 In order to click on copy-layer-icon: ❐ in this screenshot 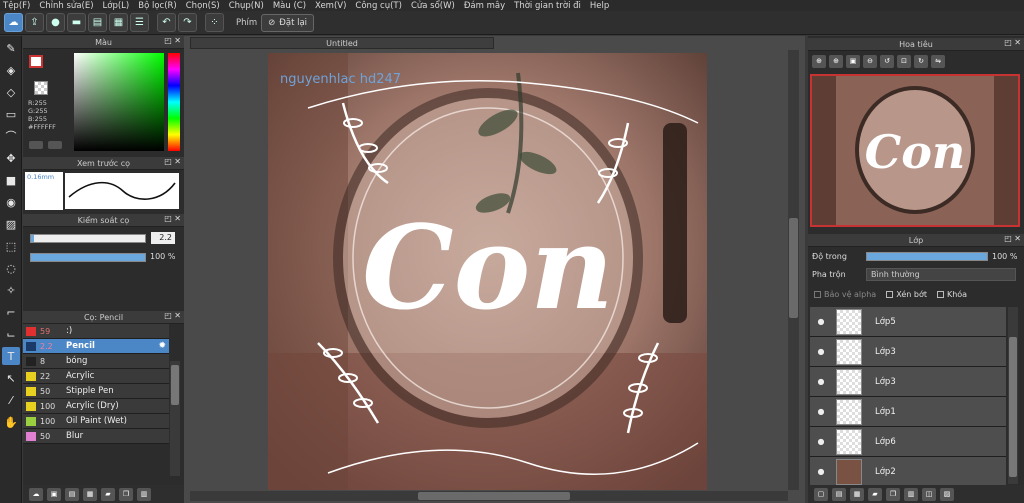, I will do `click(893, 494)`.